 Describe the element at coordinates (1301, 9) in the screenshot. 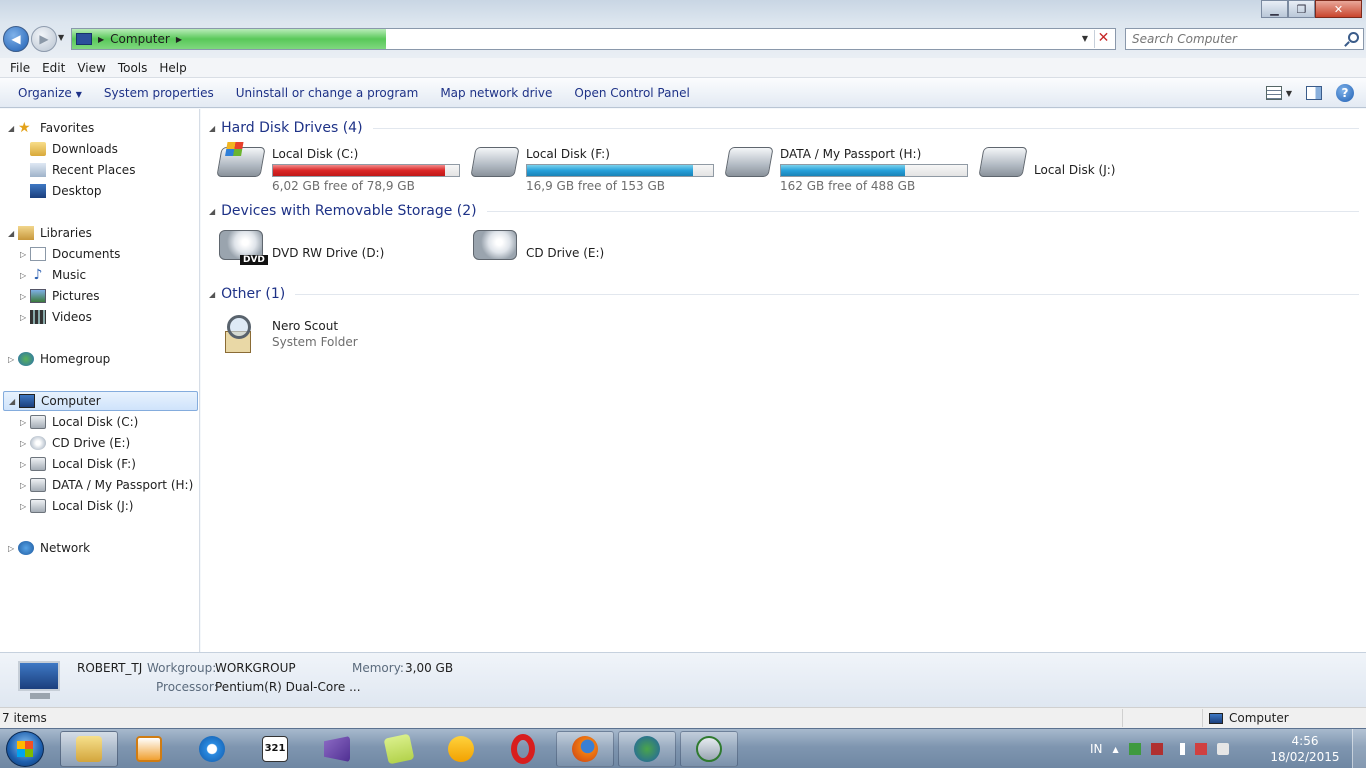

I see `maximize-button: ❐` at that location.